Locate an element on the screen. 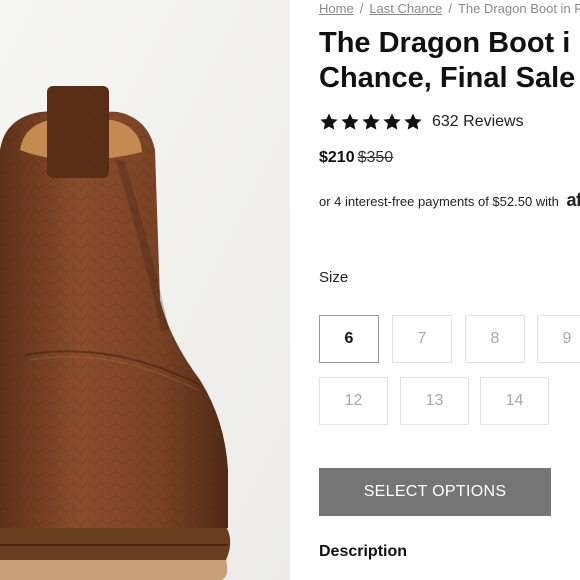  product-title-line-2: Chance, Final Sale is located at coordinates (447, 78).